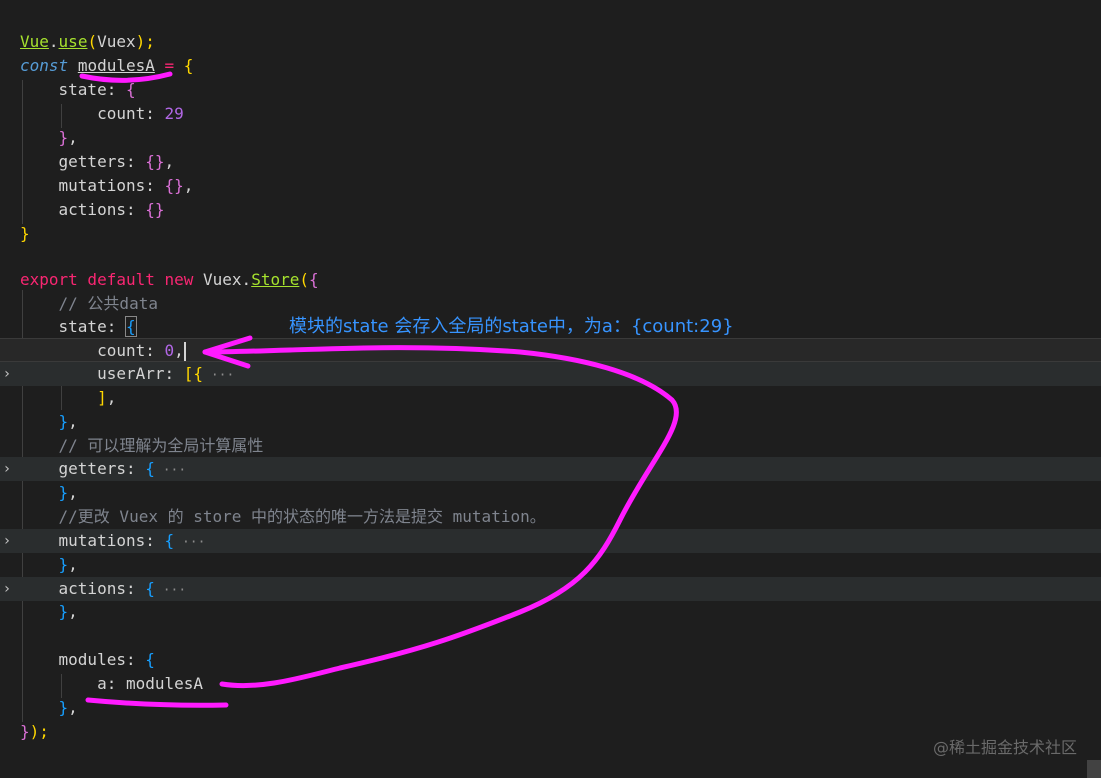 The image size is (1101, 778). I want to click on code-line: count: 29, so click(550, 114).